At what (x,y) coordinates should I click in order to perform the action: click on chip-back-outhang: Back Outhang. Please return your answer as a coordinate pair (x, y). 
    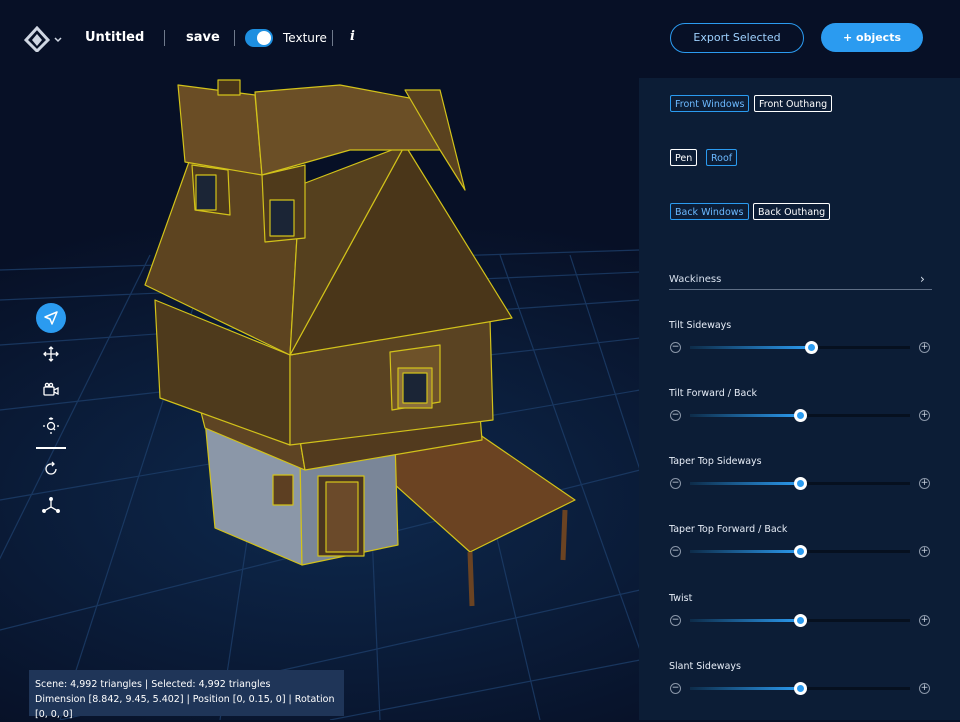
    Looking at the image, I should click on (792, 211).